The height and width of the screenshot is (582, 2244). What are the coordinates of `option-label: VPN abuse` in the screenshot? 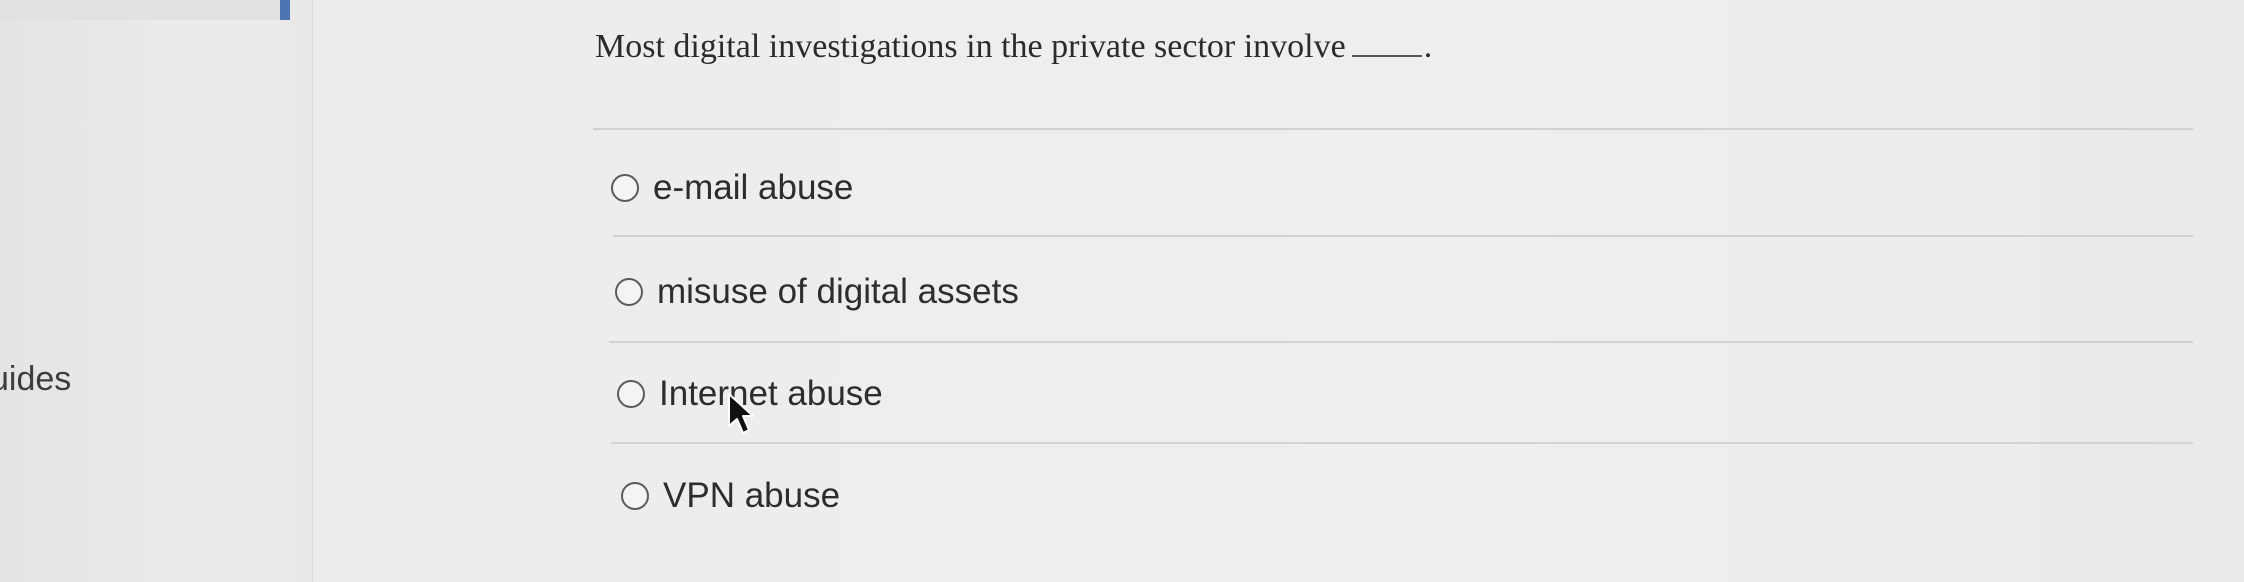 It's located at (752, 495).